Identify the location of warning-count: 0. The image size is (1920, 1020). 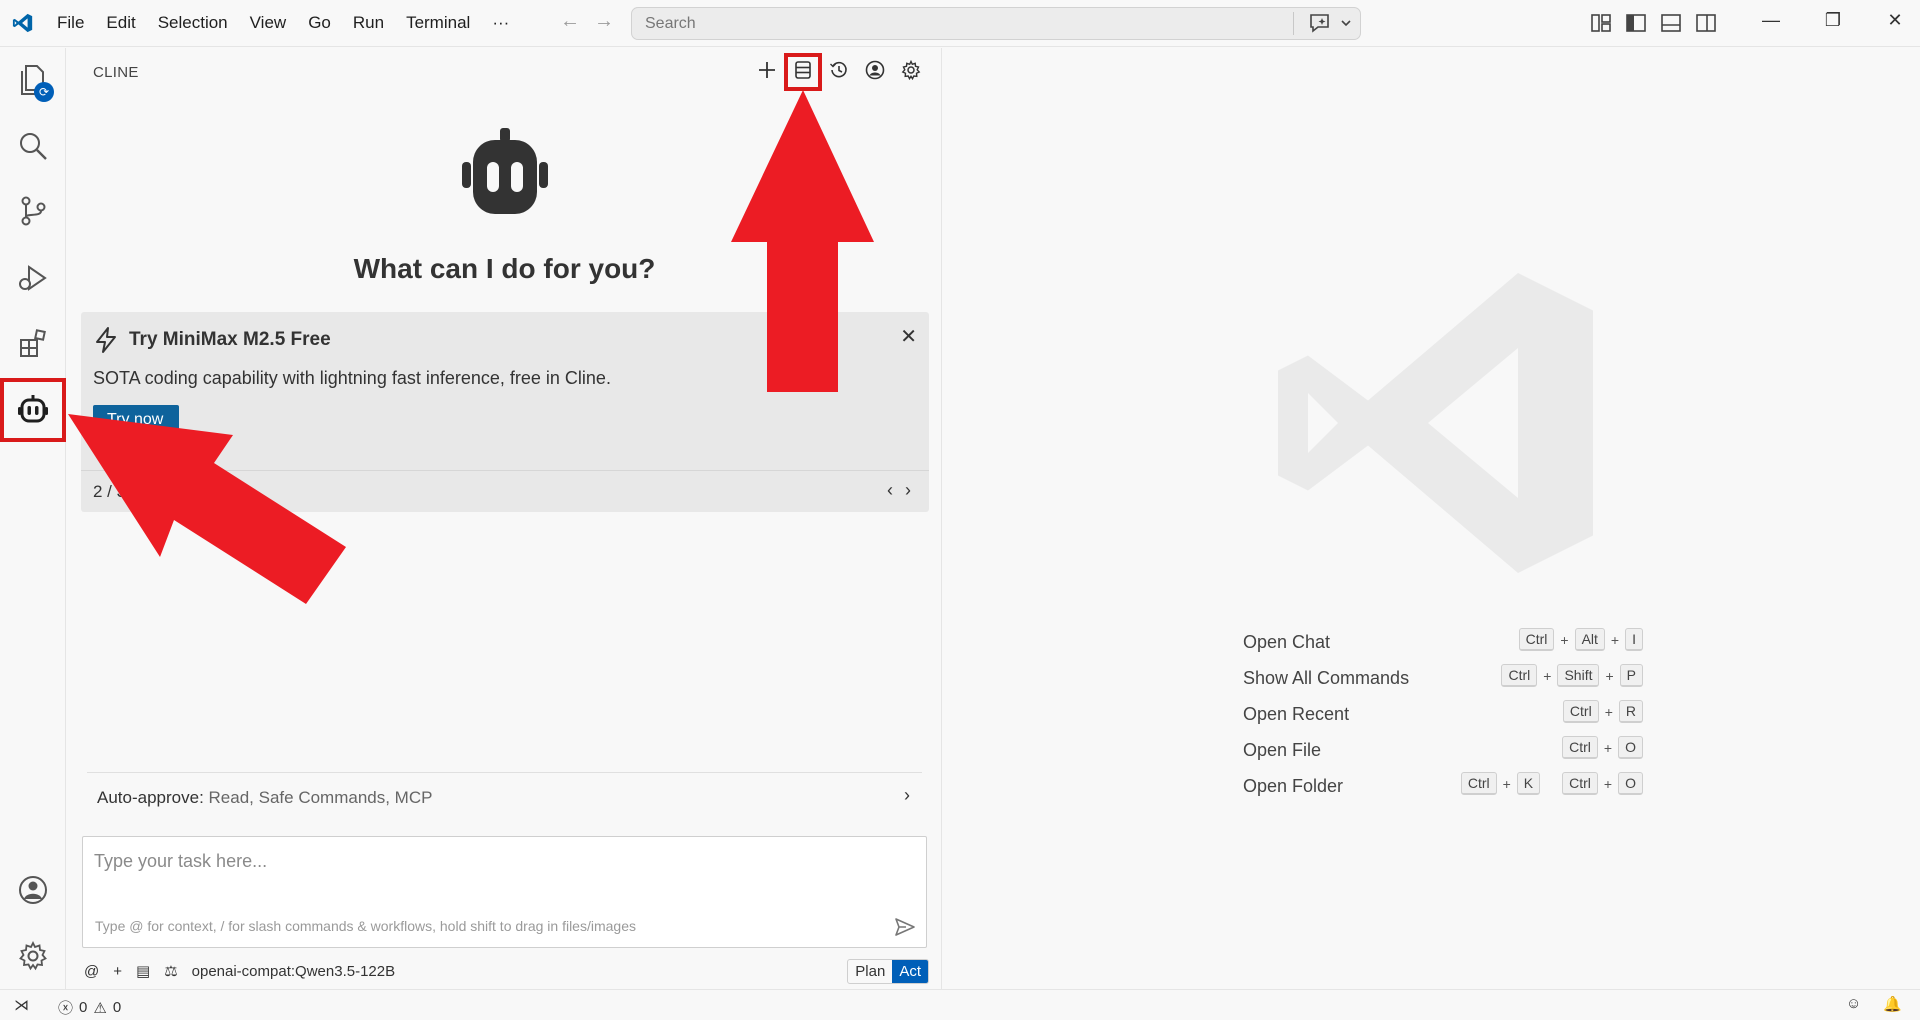
(117, 1007).